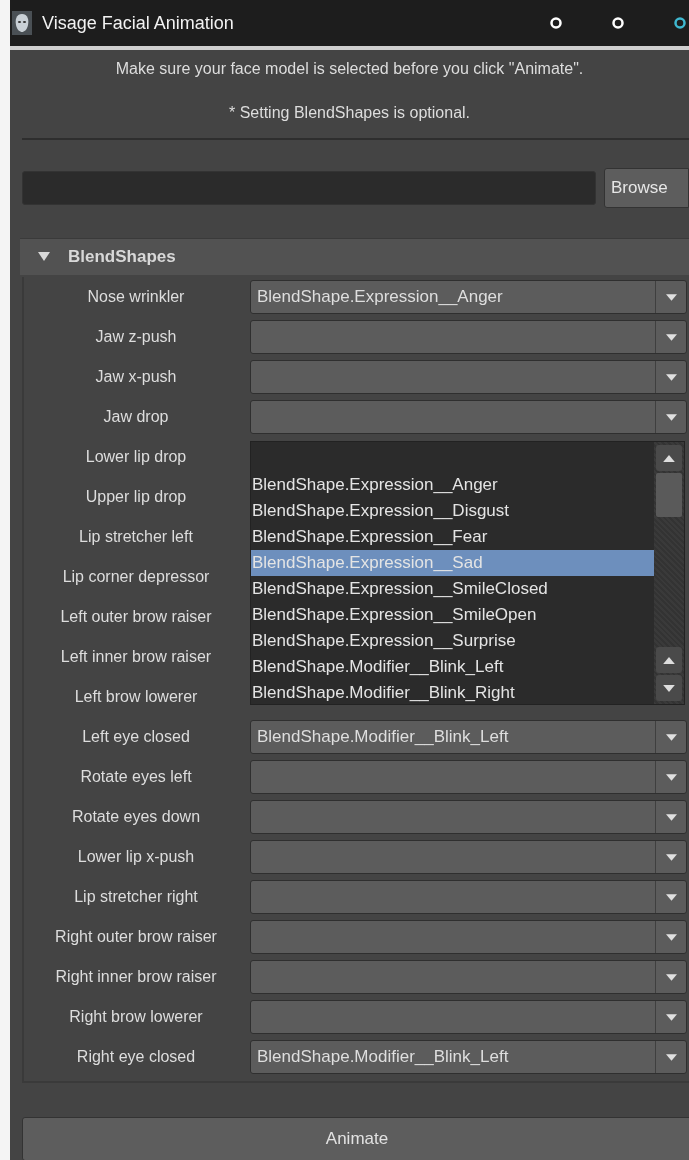 This screenshot has width=689, height=1160. Describe the element at coordinates (646, 188) in the screenshot. I see `browse-button: Browse` at that location.